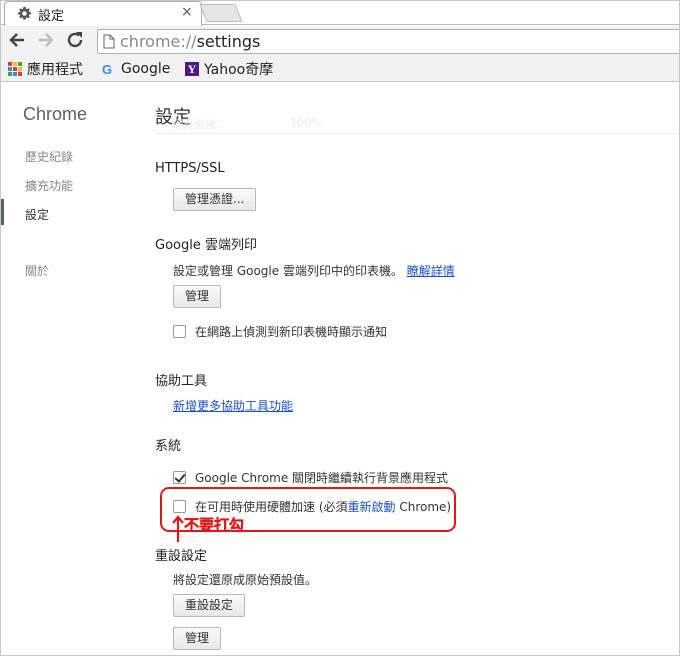 The height and width of the screenshot is (656, 680). I want to click on reload-icon, so click(75, 40).